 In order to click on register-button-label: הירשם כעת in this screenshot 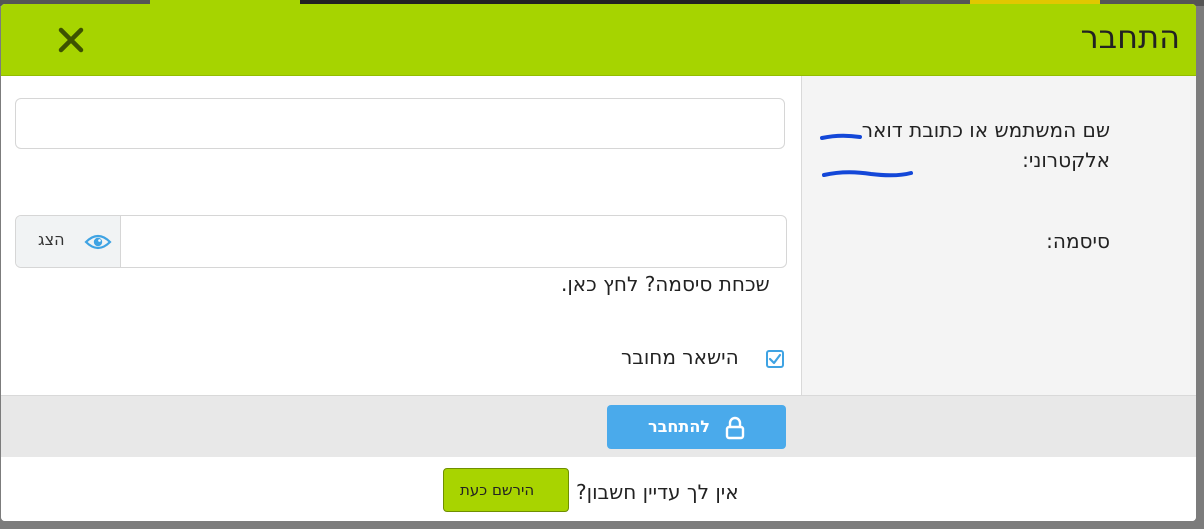, I will do `click(497, 490)`.